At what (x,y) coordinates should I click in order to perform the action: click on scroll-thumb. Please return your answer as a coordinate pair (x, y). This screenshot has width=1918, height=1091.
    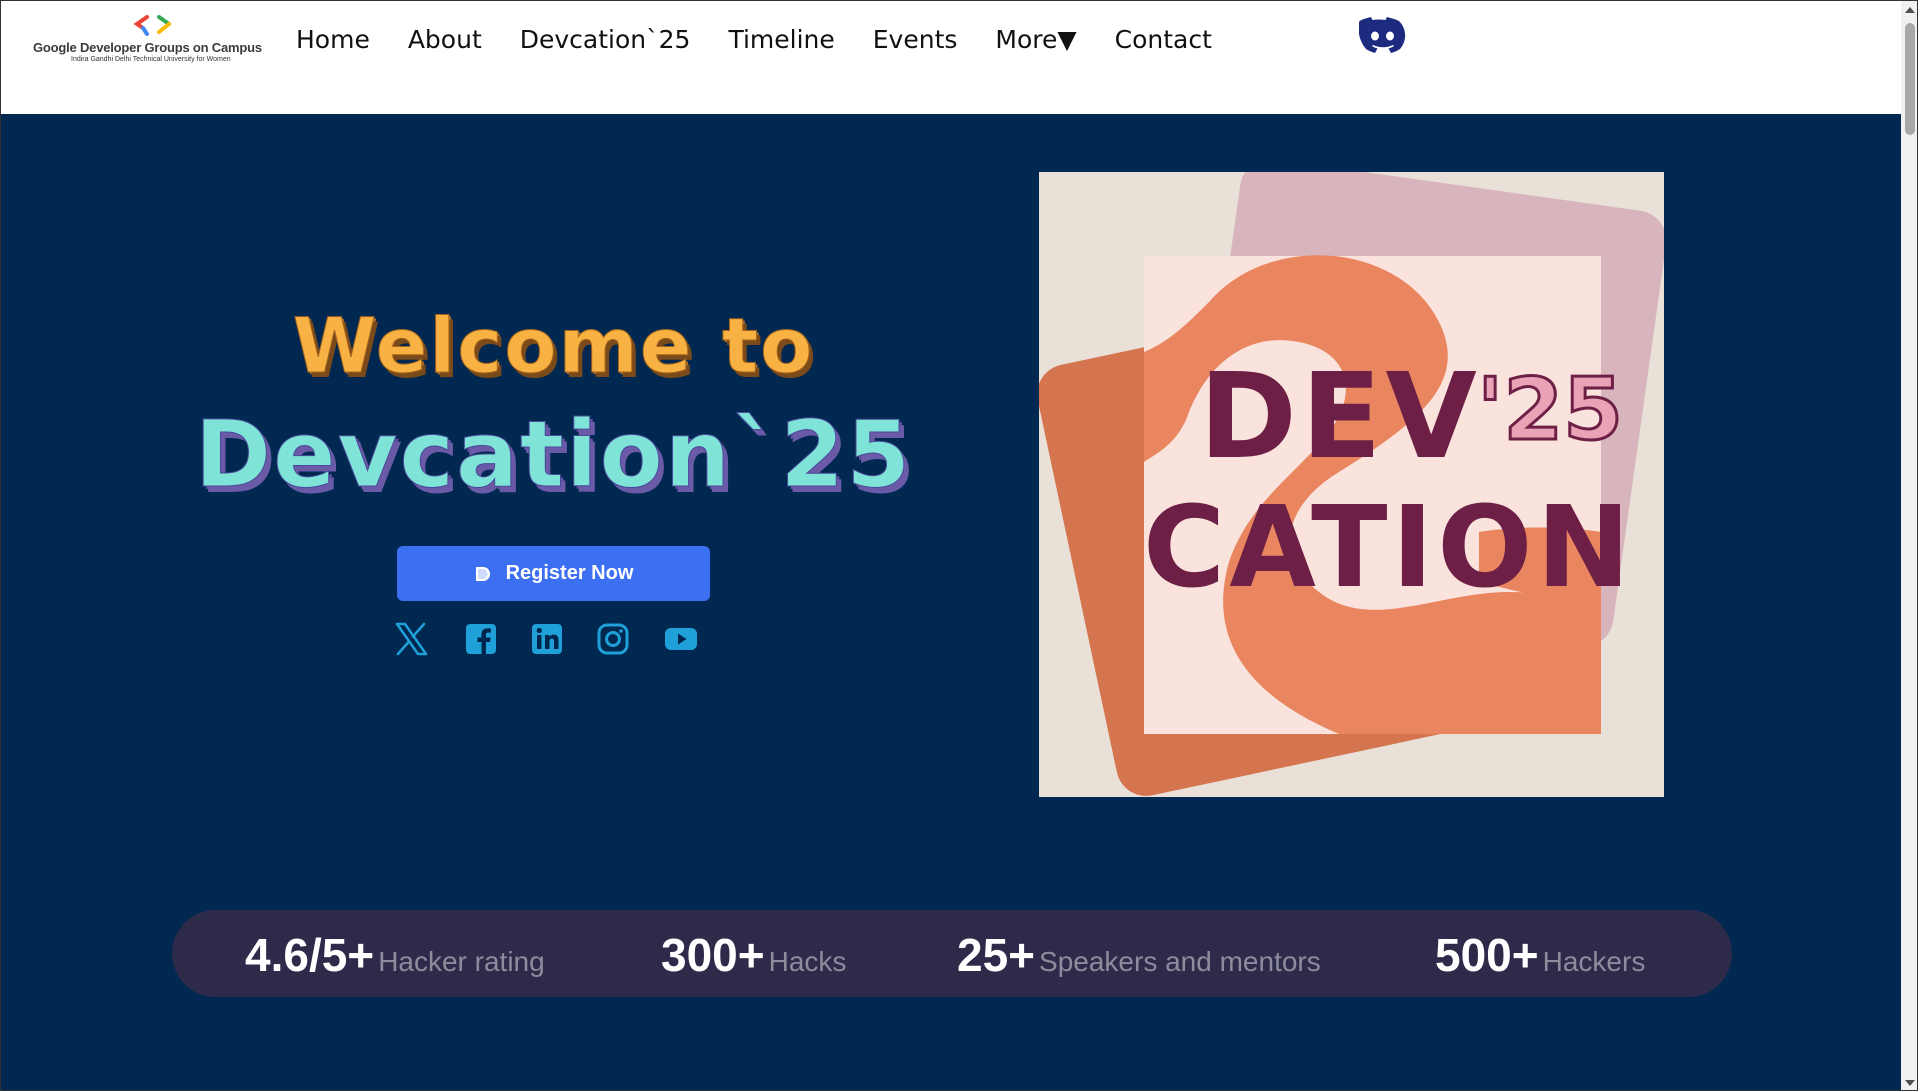
    Looking at the image, I should click on (1910, 79).